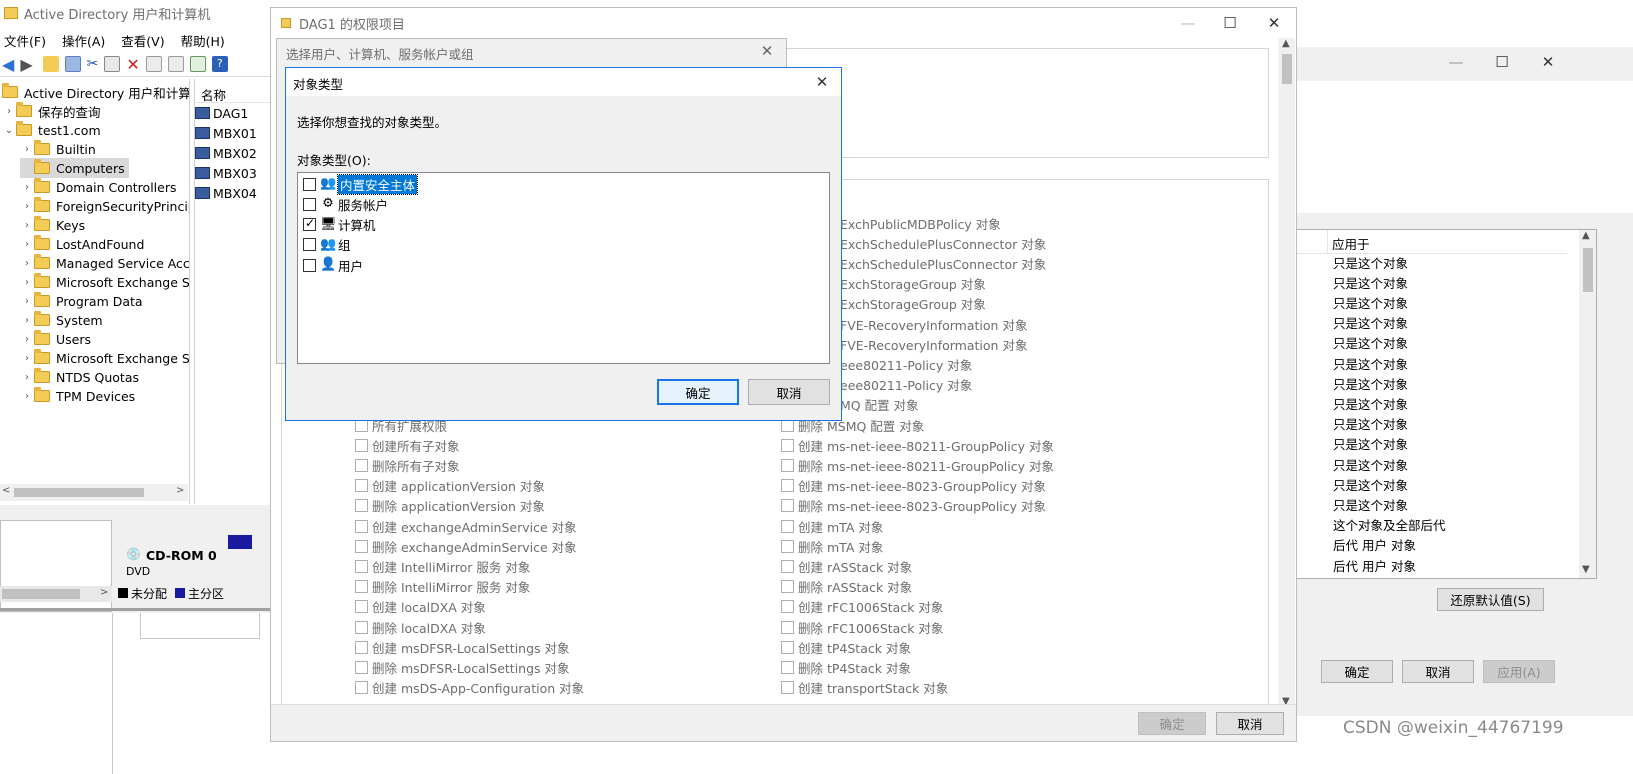 This screenshot has height=774, width=1633. I want to click on ot-ok-button: 确定, so click(698, 392).